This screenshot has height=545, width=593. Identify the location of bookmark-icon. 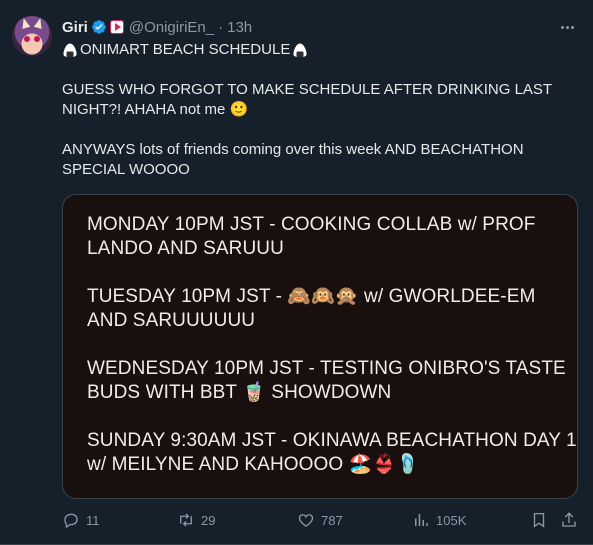
(539, 520).